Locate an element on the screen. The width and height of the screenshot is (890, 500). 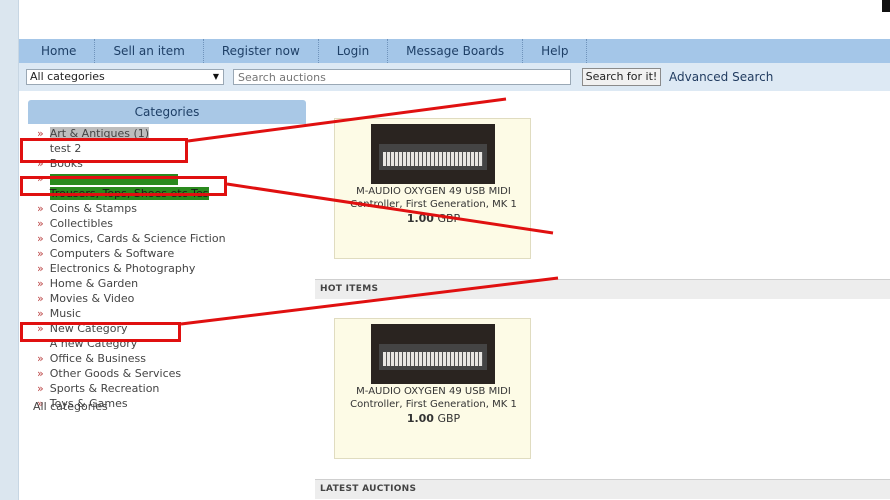
advanced-search-link: Advanced Search is located at coordinates (721, 77).